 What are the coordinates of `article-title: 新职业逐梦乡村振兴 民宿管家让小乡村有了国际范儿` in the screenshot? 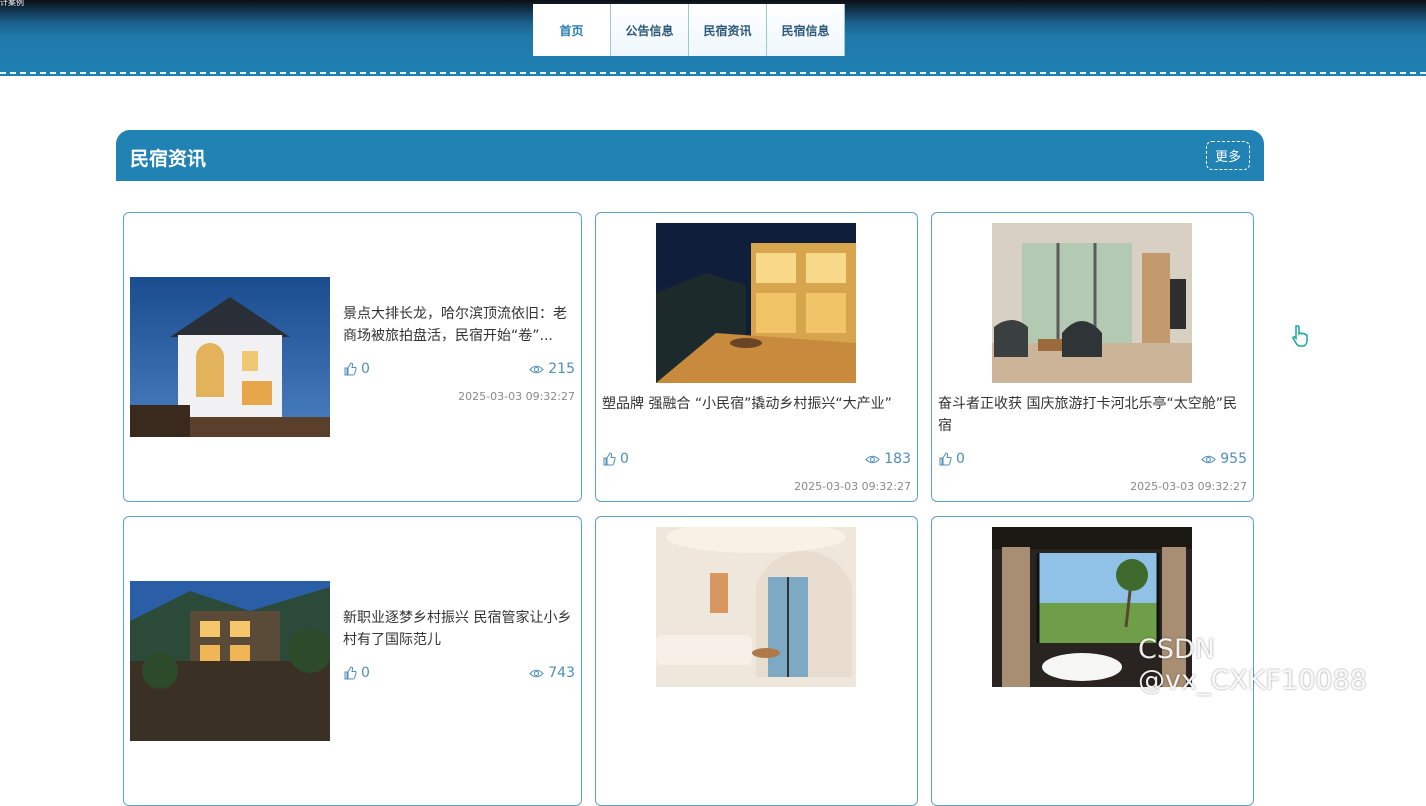 It's located at (460, 629).